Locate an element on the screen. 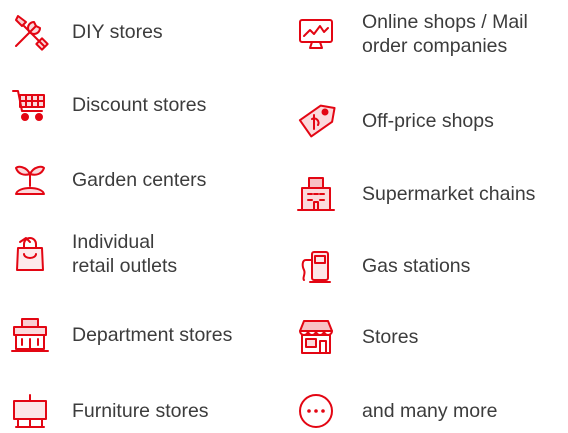 This screenshot has height=433, width=568. category-furniture-stores: Furniture stores is located at coordinates (108, 411).